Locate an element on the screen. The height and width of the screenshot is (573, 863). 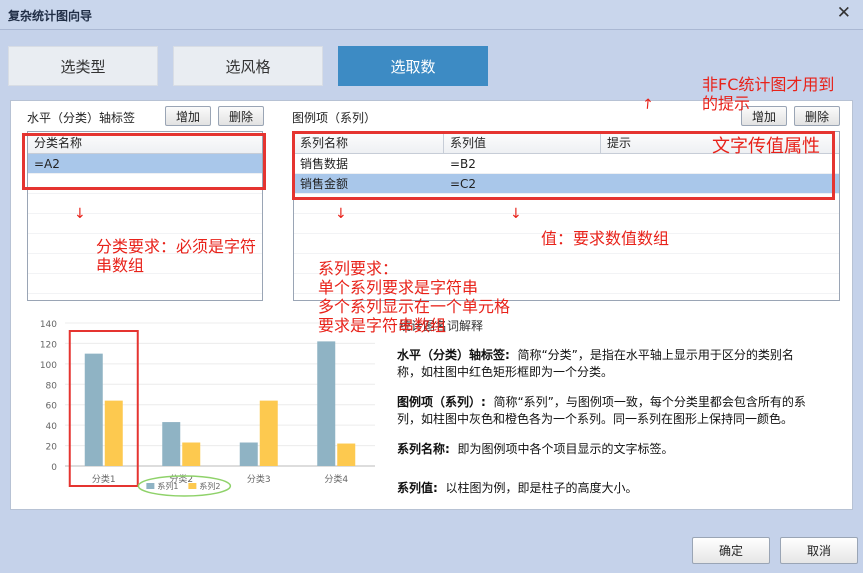
explain-term: 图例项（系列）: is located at coordinates (441, 402).